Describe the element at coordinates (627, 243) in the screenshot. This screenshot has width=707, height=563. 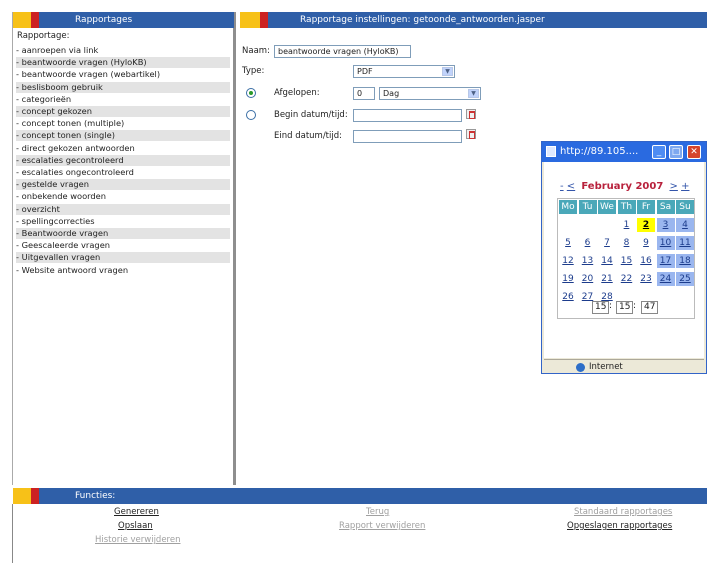
I see `day-cell: 8` at that location.